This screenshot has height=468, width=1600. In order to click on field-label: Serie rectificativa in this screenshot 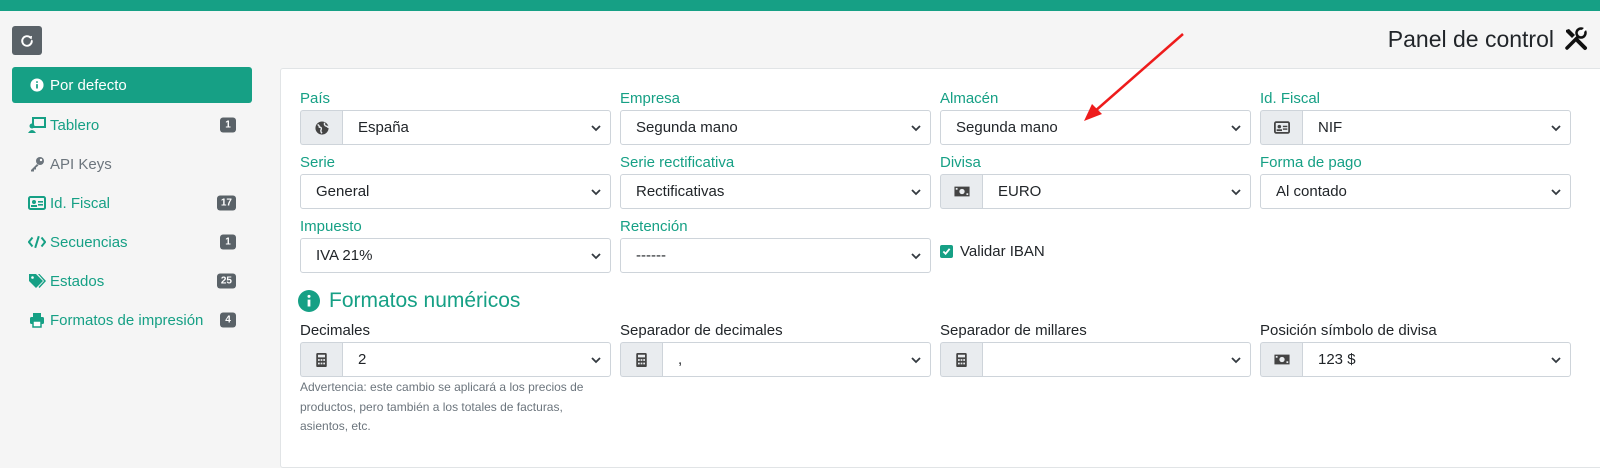, I will do `click(677, 162)`.